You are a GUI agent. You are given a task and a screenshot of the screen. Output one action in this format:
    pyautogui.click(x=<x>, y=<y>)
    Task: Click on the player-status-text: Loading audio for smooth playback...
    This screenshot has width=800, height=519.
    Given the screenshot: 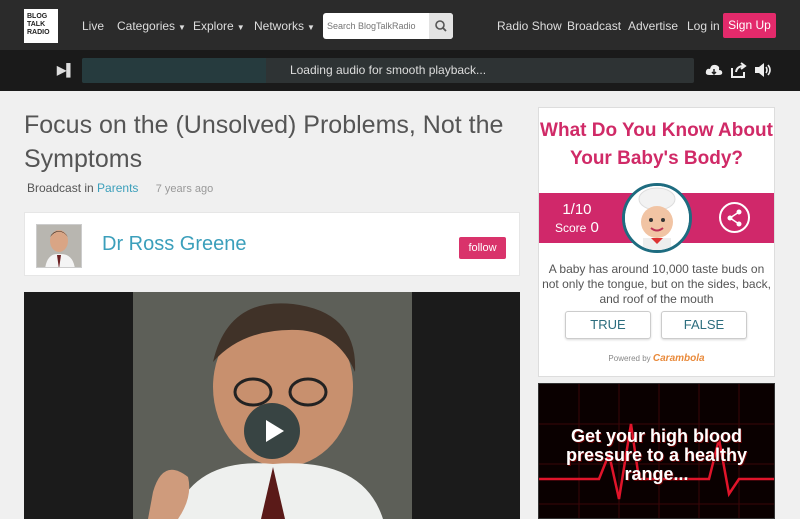 What is the action you would take?
    pyautogui.click(x=388, y=70)
    